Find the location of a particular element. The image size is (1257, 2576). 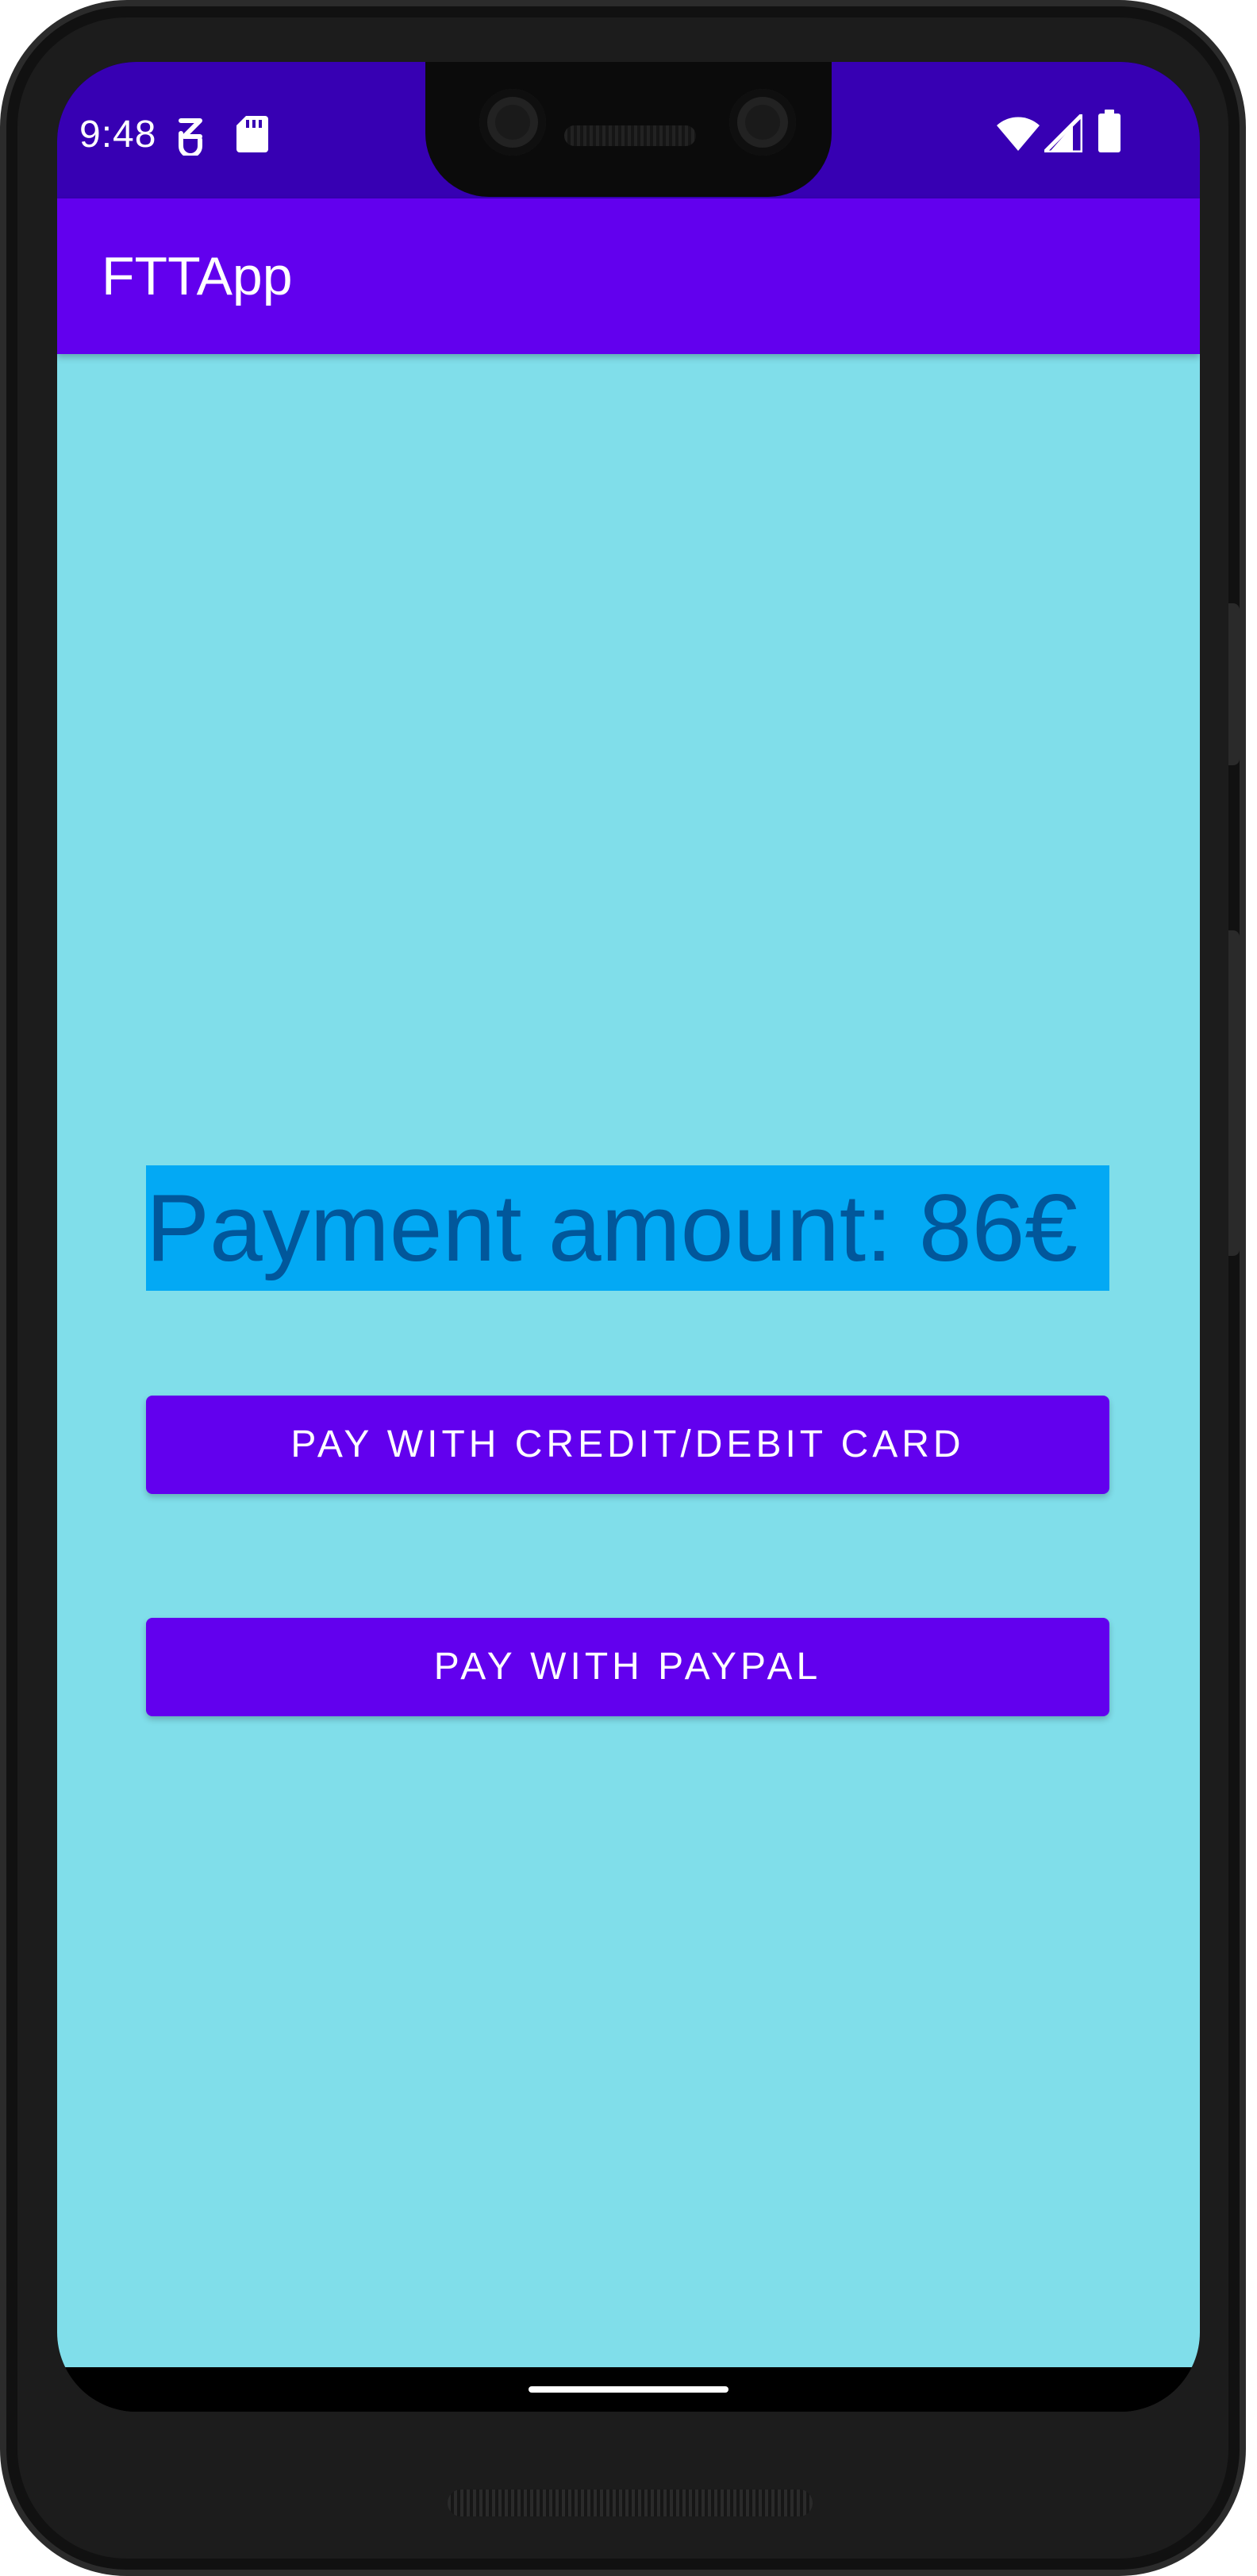

battery-icon is located at coordinates (1109, 133).